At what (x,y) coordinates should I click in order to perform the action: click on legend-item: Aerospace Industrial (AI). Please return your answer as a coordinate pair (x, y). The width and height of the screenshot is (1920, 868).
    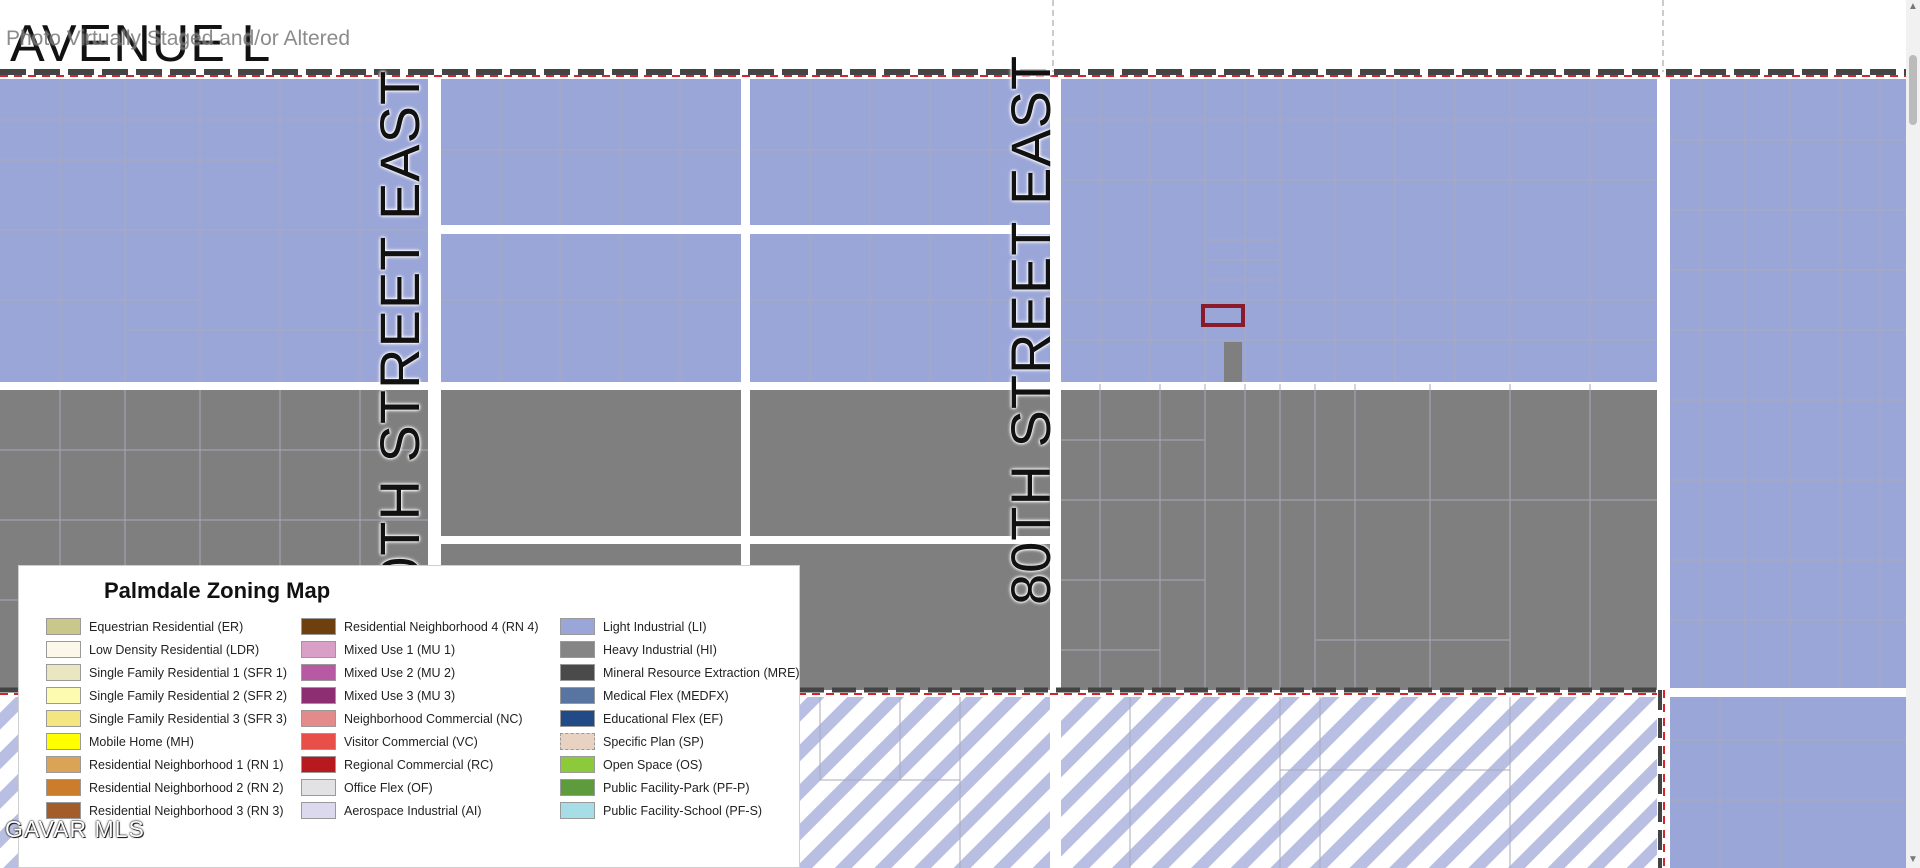
    Looking at the image, I should click on (420, 813).